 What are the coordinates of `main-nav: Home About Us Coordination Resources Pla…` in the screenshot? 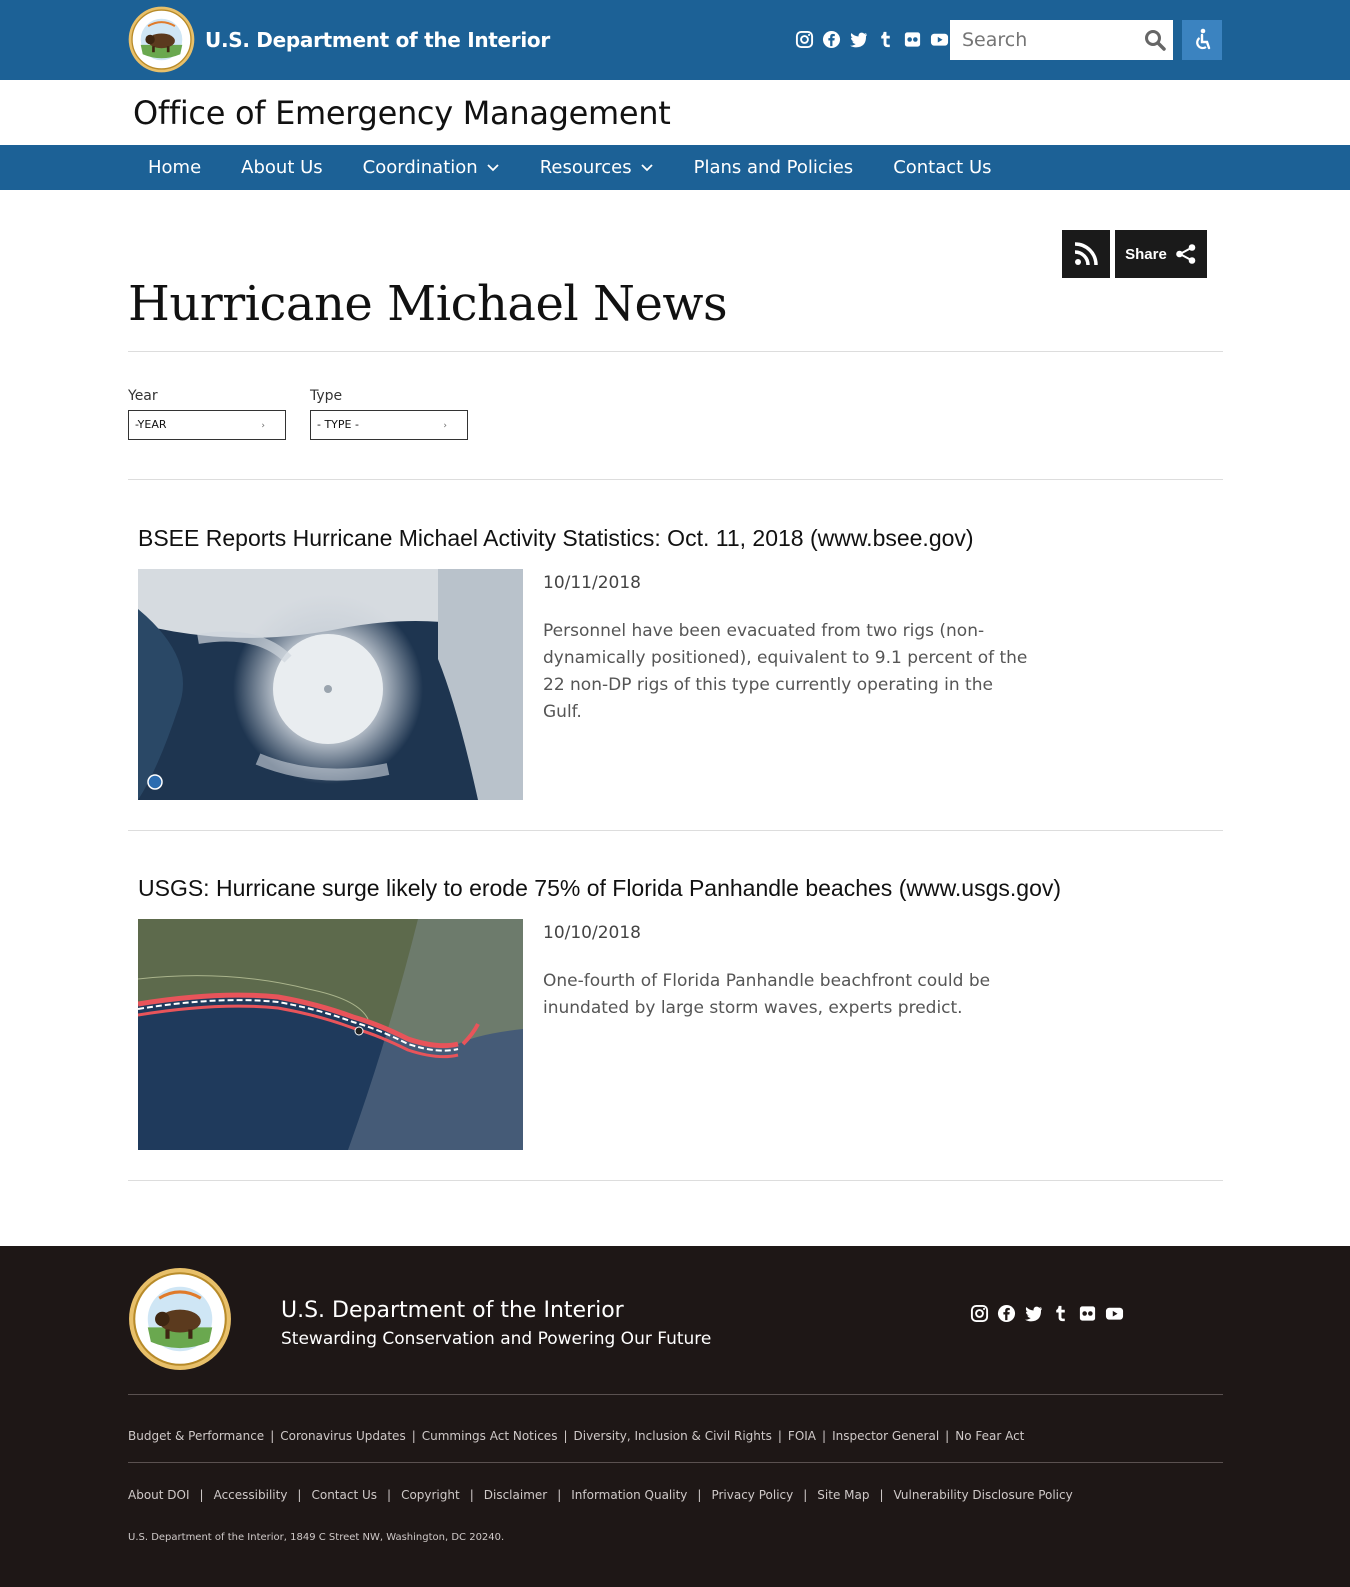 It's located at (675, 167).